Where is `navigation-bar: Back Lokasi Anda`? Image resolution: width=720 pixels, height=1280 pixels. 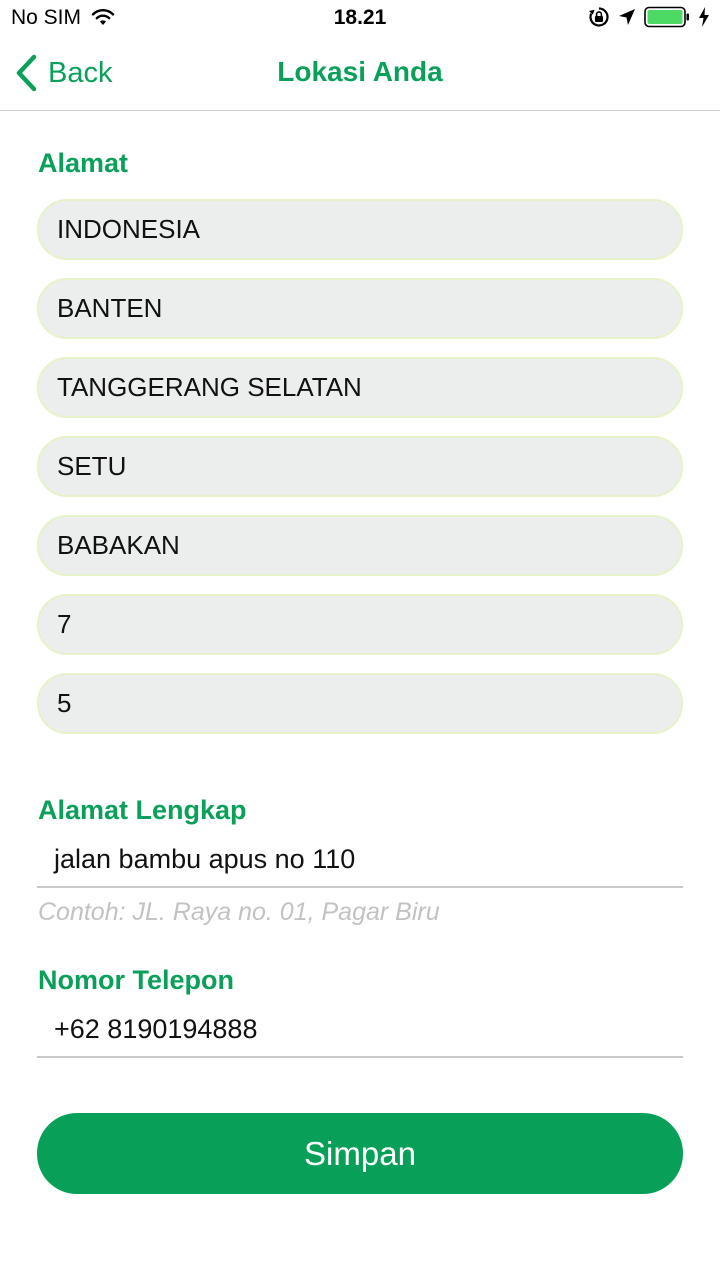 navigation-bar: Back Lokasi Anda is located at coordinates (360, 74).